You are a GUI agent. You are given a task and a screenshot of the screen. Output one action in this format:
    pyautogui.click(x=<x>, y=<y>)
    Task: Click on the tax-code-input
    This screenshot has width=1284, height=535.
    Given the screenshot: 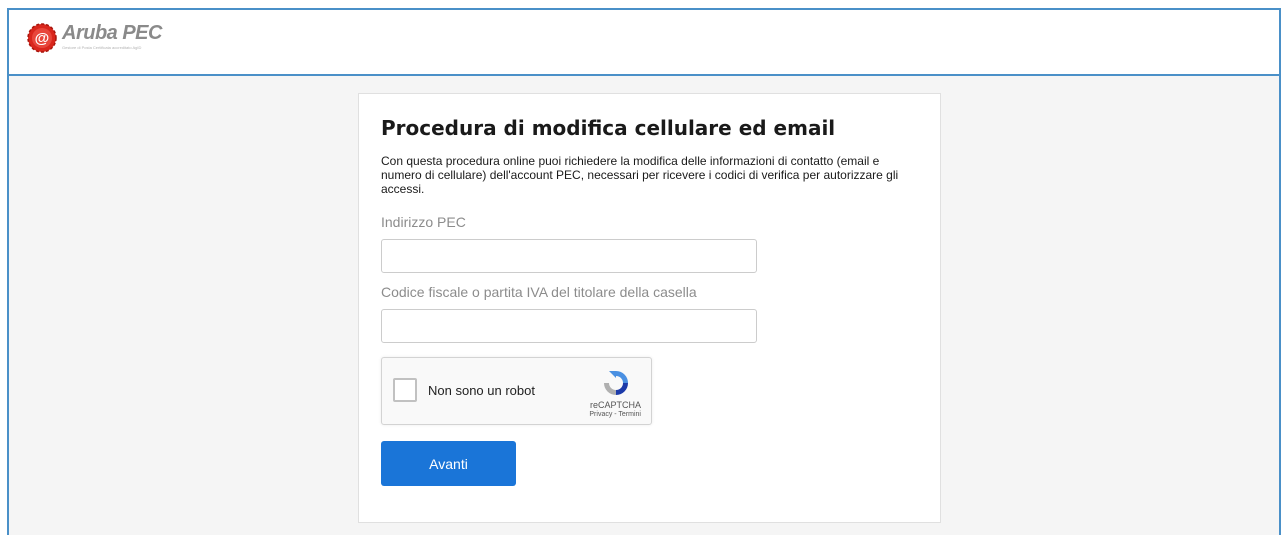 What is the action you would take?
    pyautogui.click(x=569, y=326)
    